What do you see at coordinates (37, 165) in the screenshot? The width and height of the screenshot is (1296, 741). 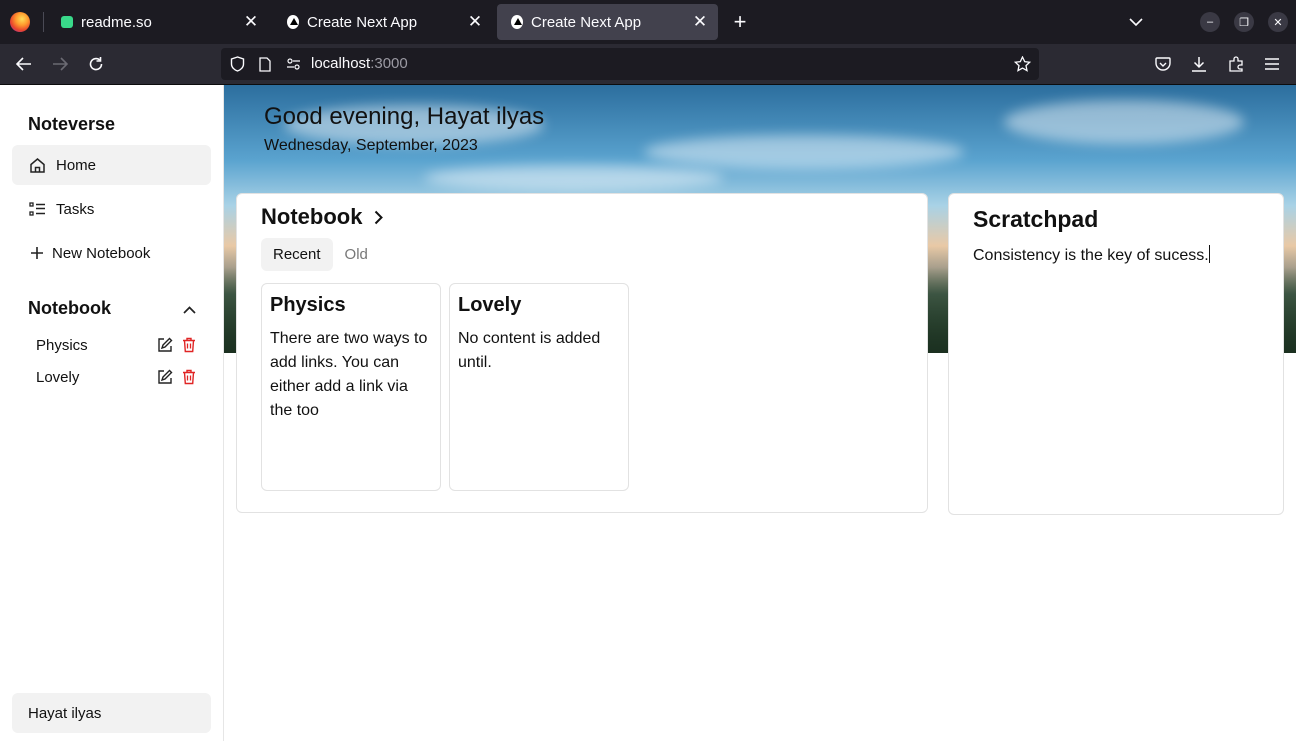 I see `home-icon` at bounding box center [37, 165].